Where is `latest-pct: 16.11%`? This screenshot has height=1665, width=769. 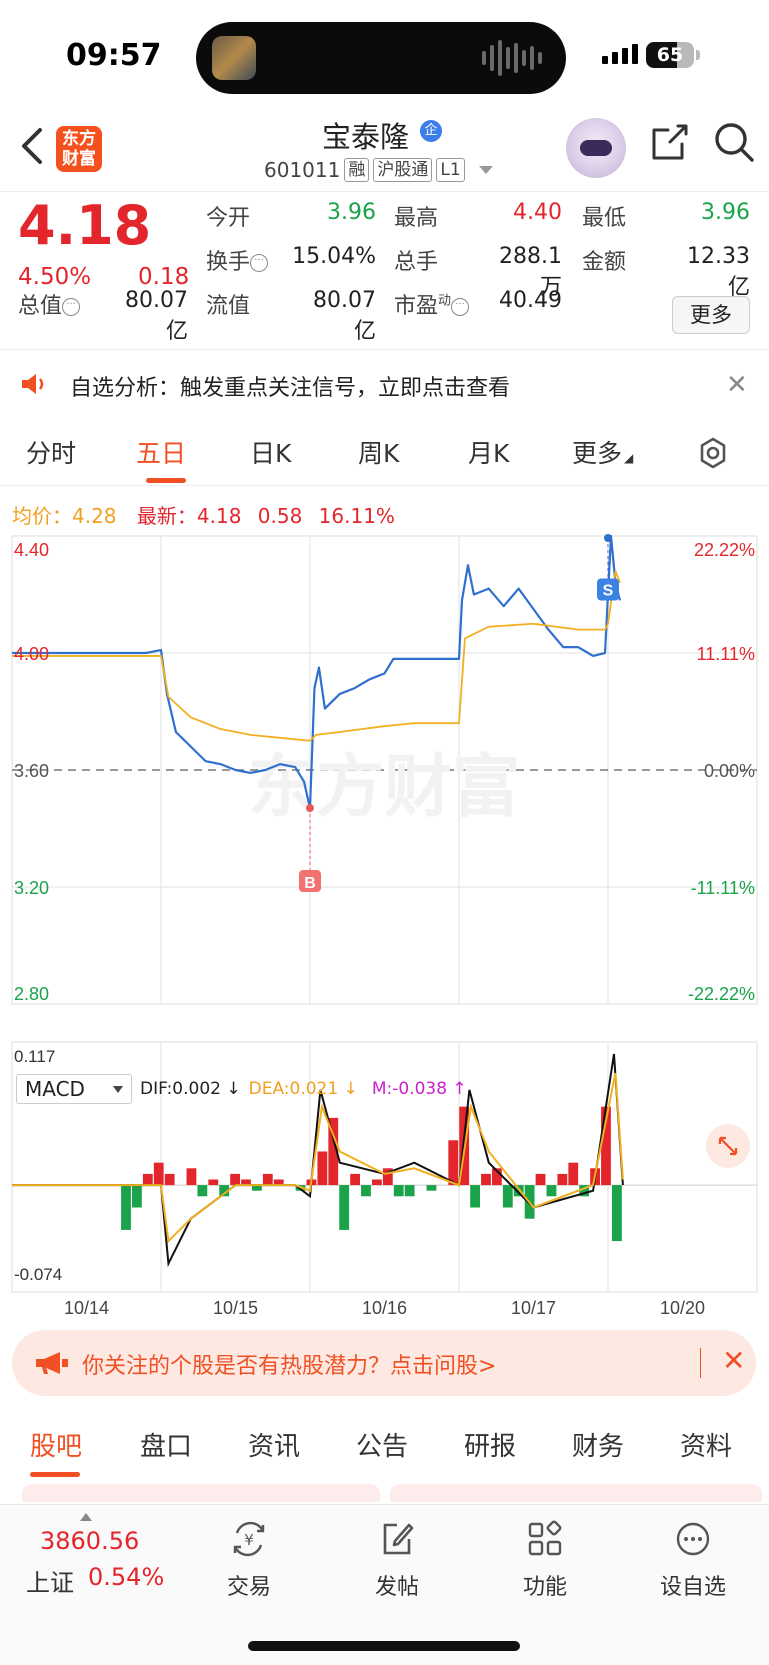
latest-pct: 16.11% is located at coordinates (356, 516).